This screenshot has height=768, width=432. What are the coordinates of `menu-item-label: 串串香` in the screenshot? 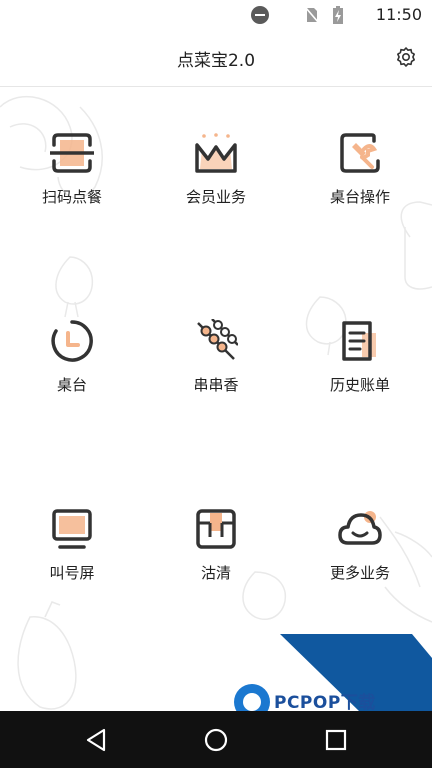 It's located at (216, 385).